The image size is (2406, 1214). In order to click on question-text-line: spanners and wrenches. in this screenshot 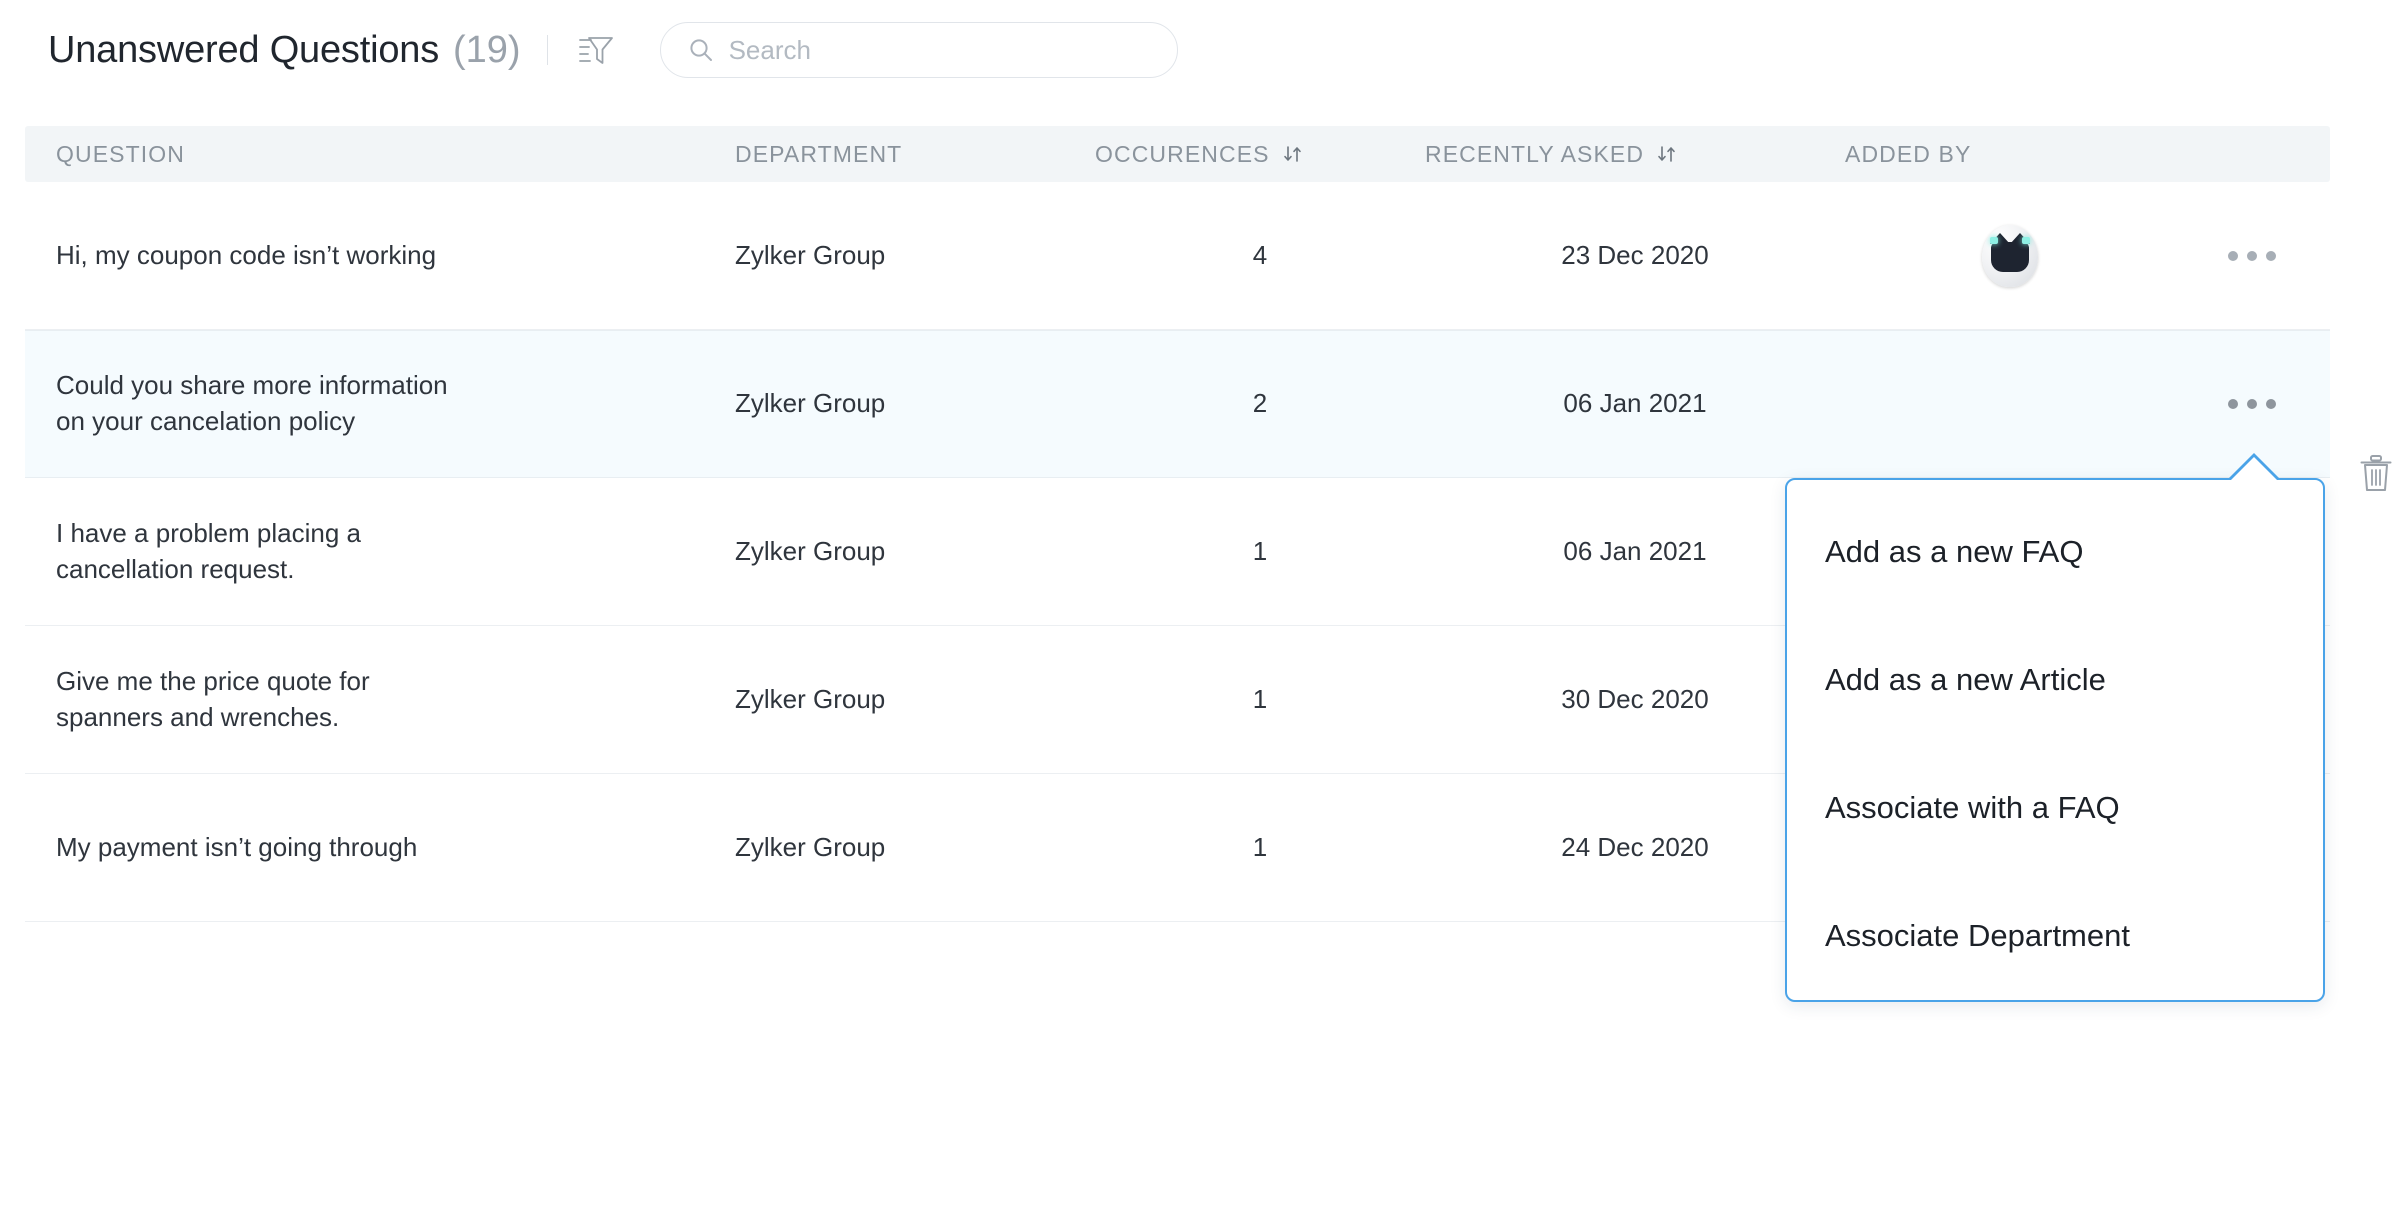, I will do `click(198, 716)`.